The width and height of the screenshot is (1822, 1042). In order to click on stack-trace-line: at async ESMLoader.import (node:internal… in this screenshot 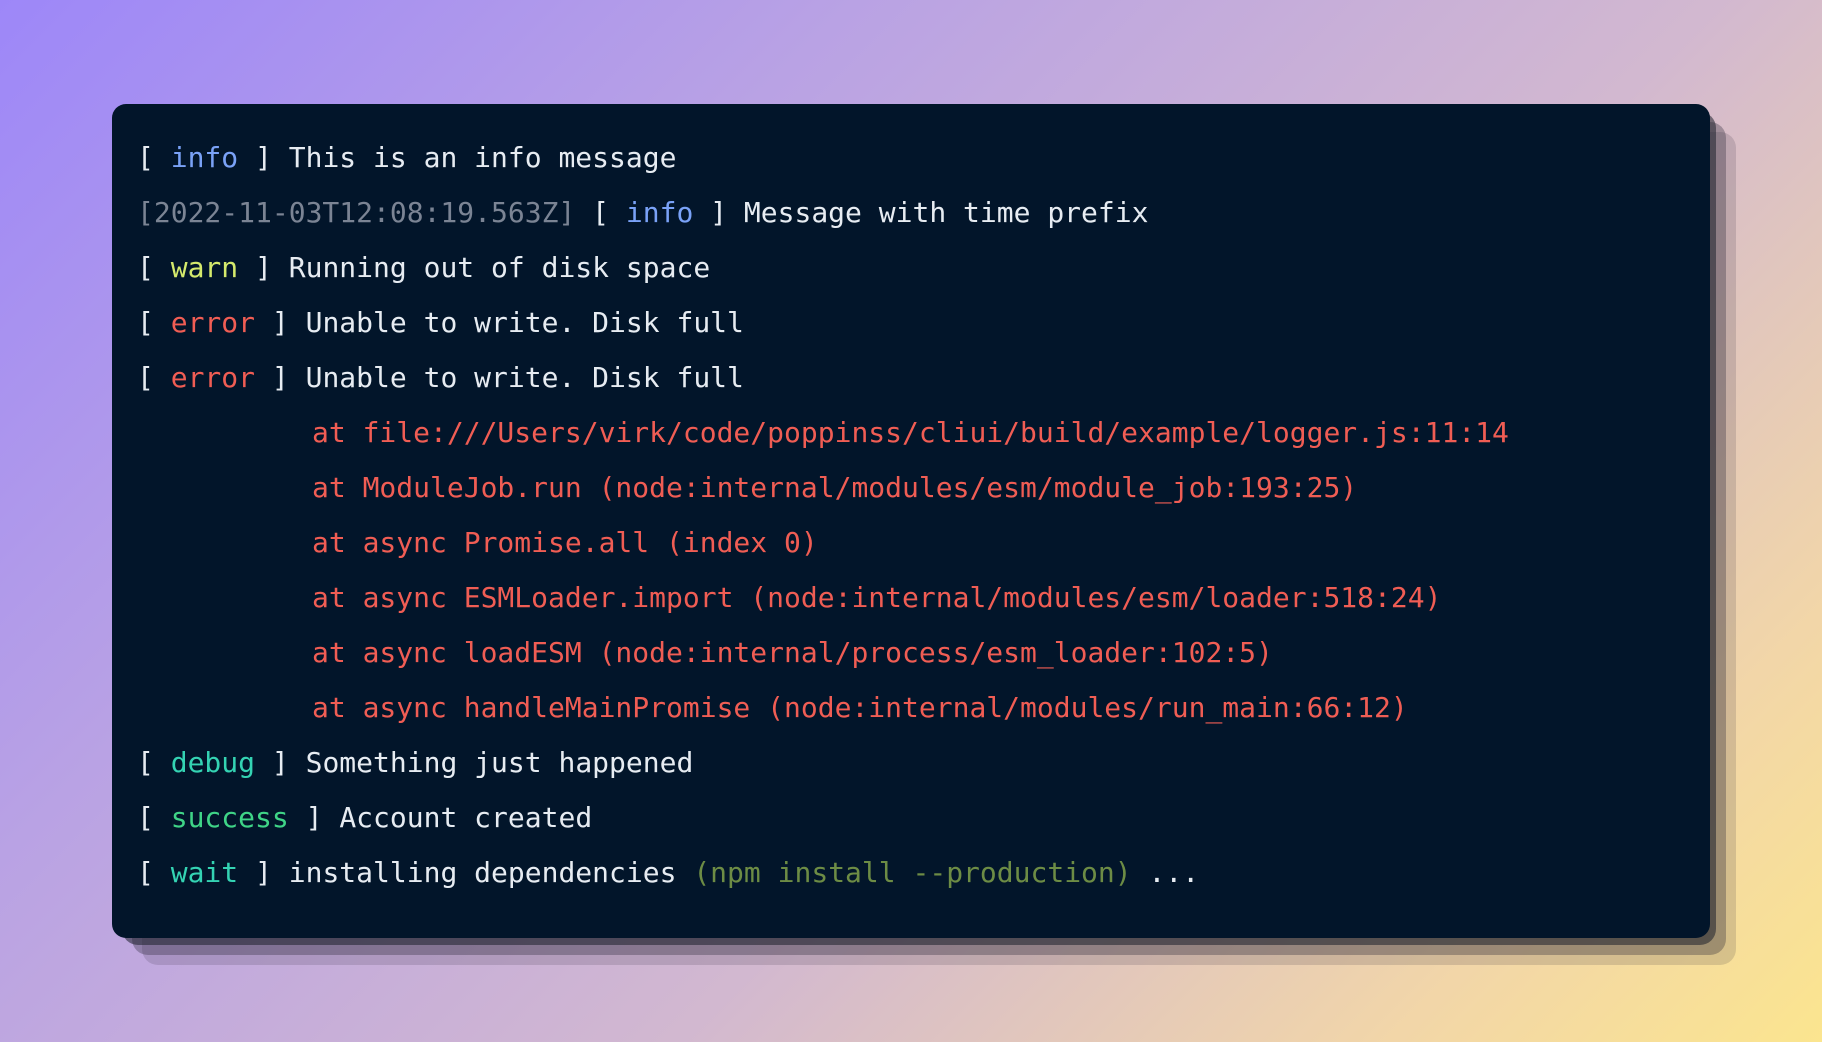, I will do `click(877, 597)`.